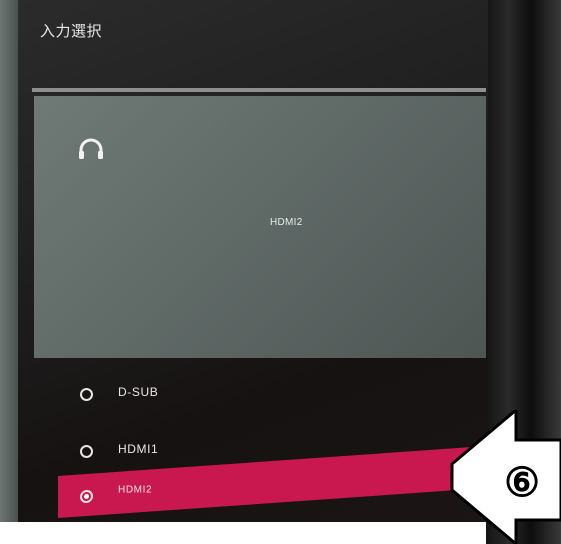 Image resolution: width=561 pixels, height=544 pixels. I want to click on screen-title: 入力選択, so click(71, 31).